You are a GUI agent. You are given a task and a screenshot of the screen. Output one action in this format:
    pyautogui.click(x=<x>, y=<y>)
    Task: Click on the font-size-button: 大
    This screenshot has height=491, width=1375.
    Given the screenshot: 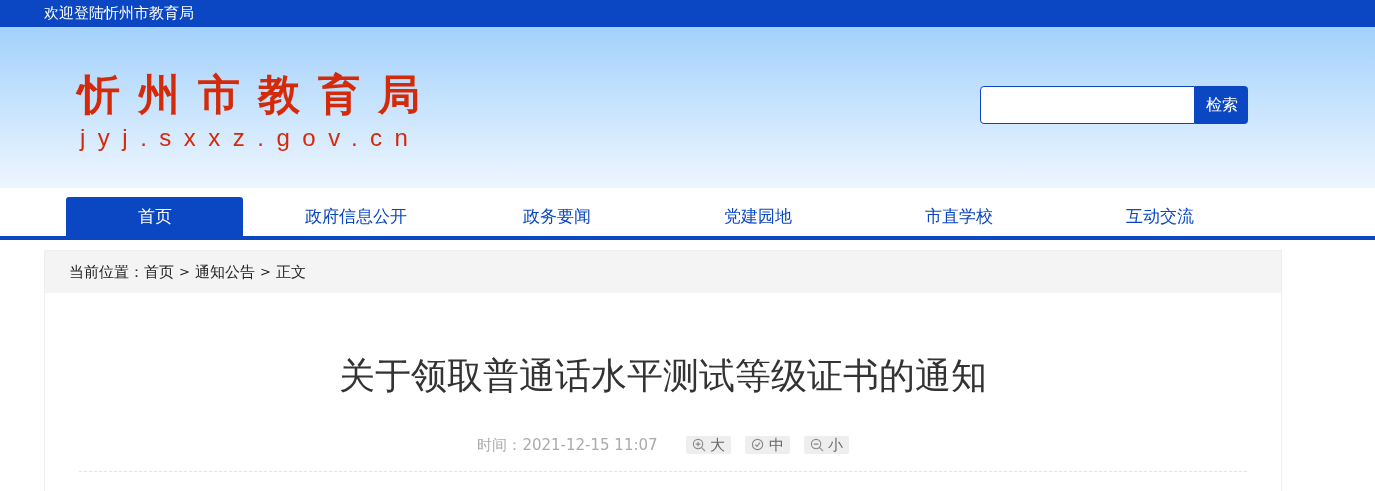 What is the action you would take?
    pyautogui.click(x=708, y=445)
    